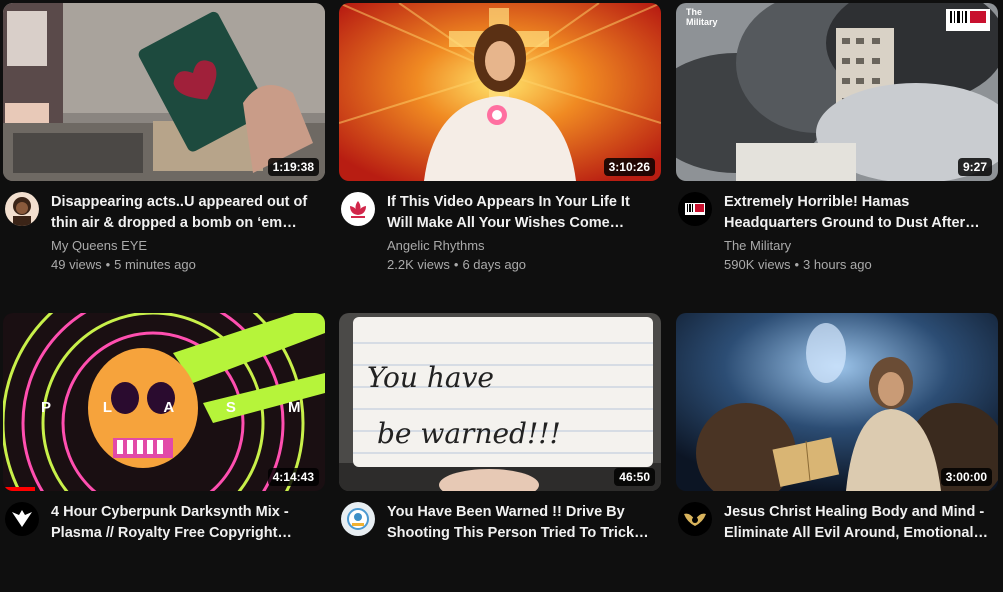  Describe the element at coordinates (837, 402) in the screenshot. I see `video-thumbnail: 3:00:00` at that location.